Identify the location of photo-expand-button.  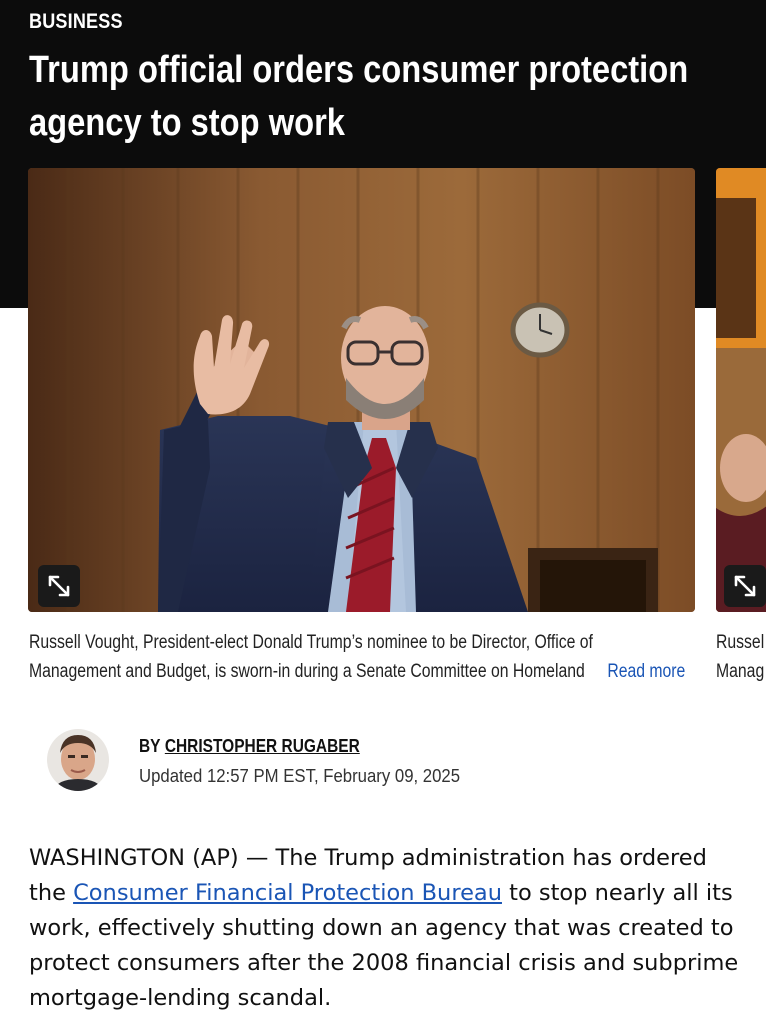
(59, 586).